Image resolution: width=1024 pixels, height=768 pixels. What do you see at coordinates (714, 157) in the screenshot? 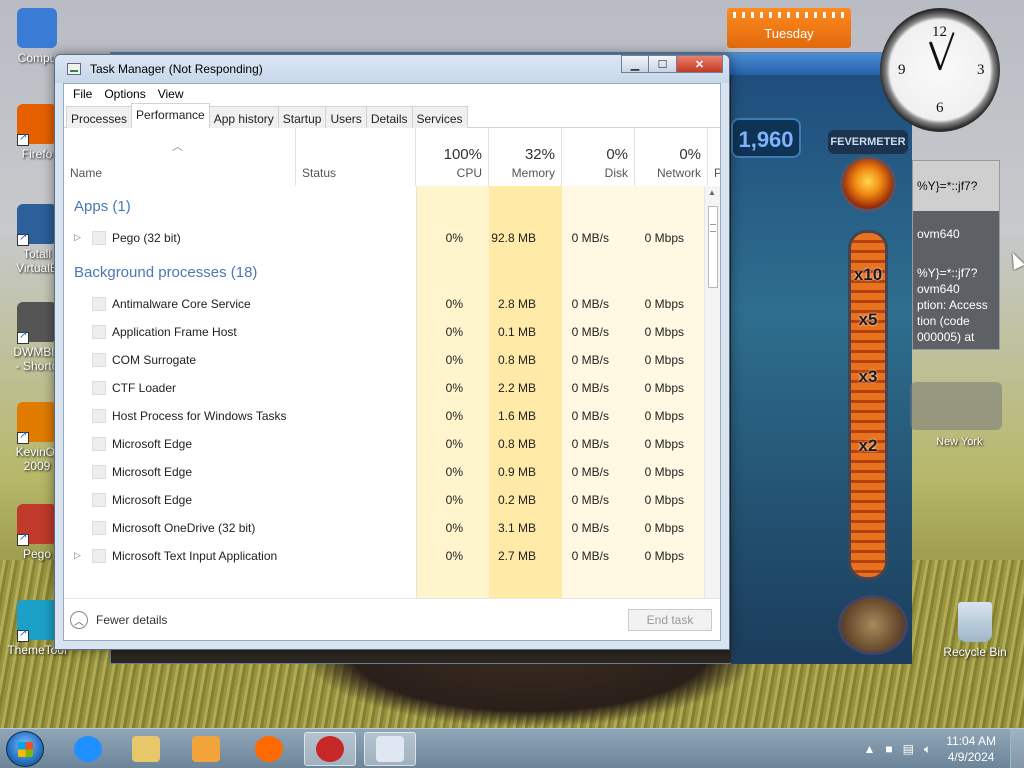
I see `column-power: P` at bounding box center [714, 157].